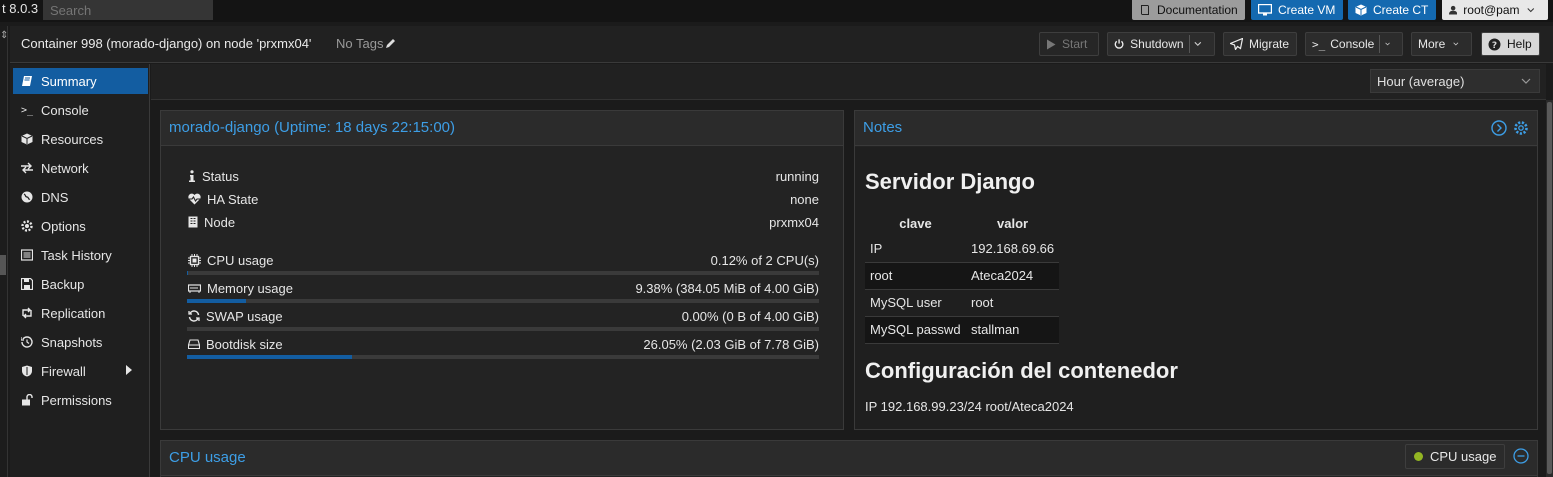 The width and height of the screenshot is (1553, 477). What do you see at coordinates (503, 273) in the screenshot?
I see `cpu-usage-bar` at bounding box center [503, 273].